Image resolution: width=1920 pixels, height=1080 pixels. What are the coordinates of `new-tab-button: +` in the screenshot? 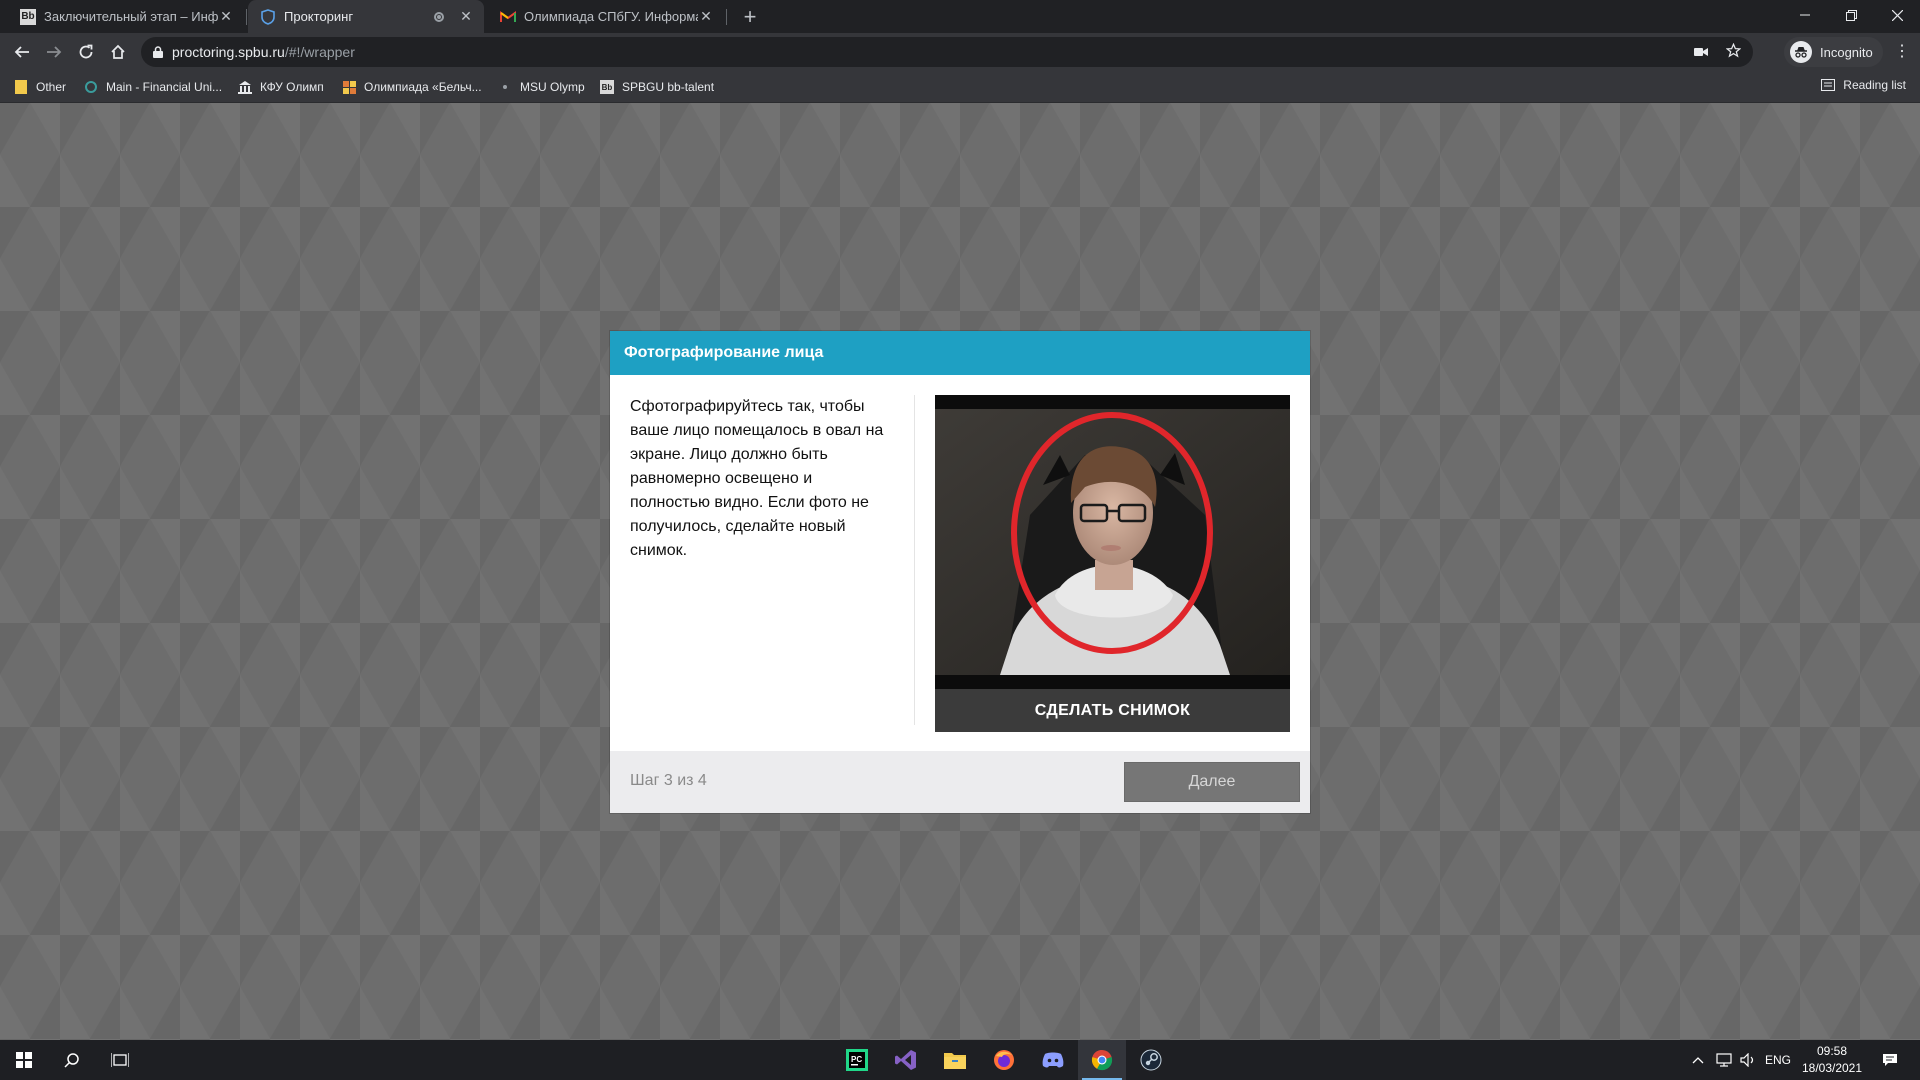 It's located at (750, 17).